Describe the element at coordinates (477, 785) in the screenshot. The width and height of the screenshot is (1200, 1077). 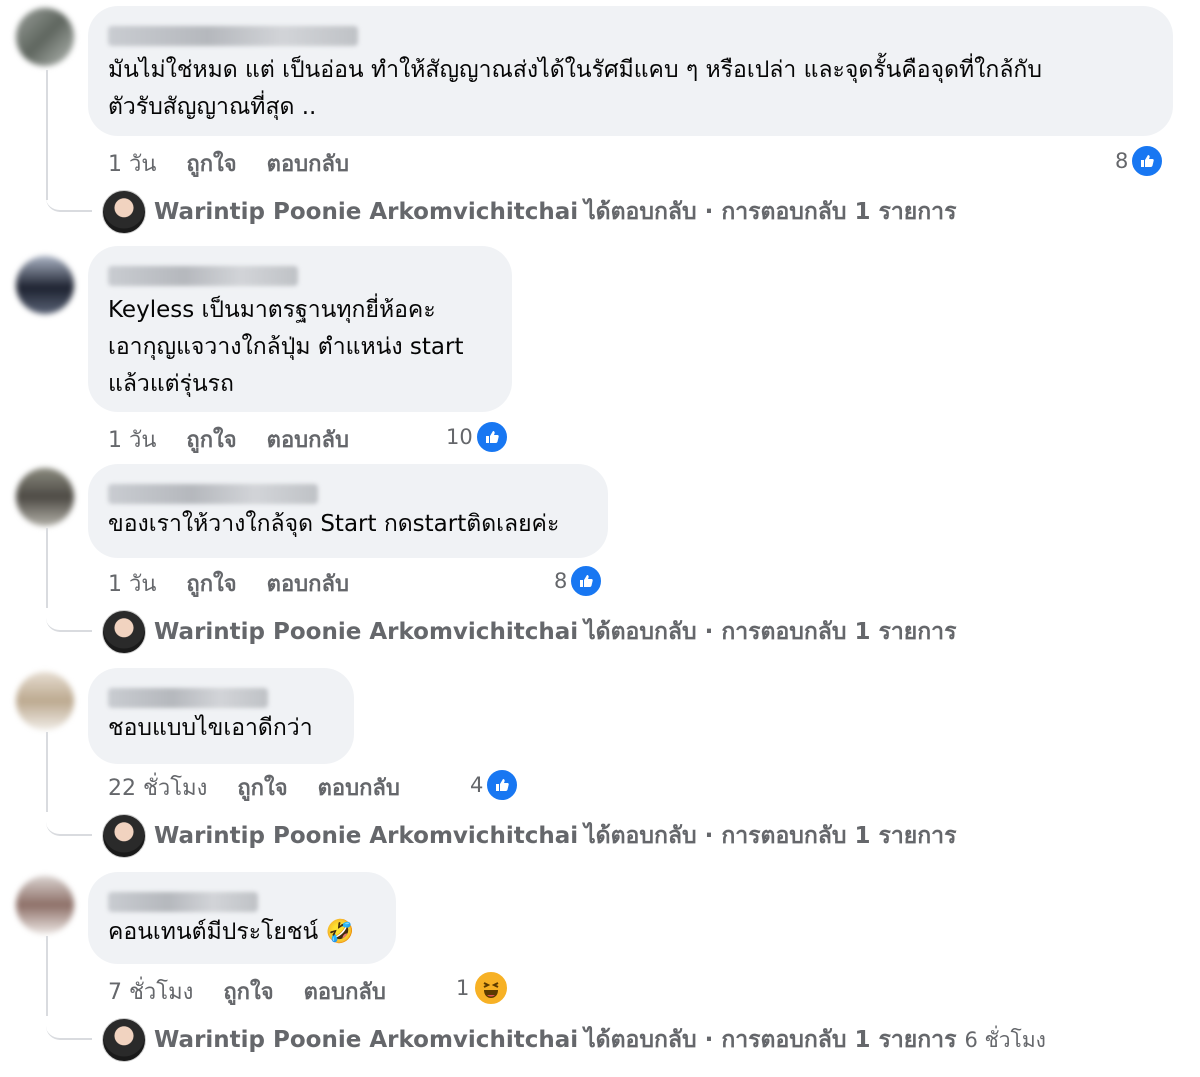
I see `reaction-count-number: 4` at that location.